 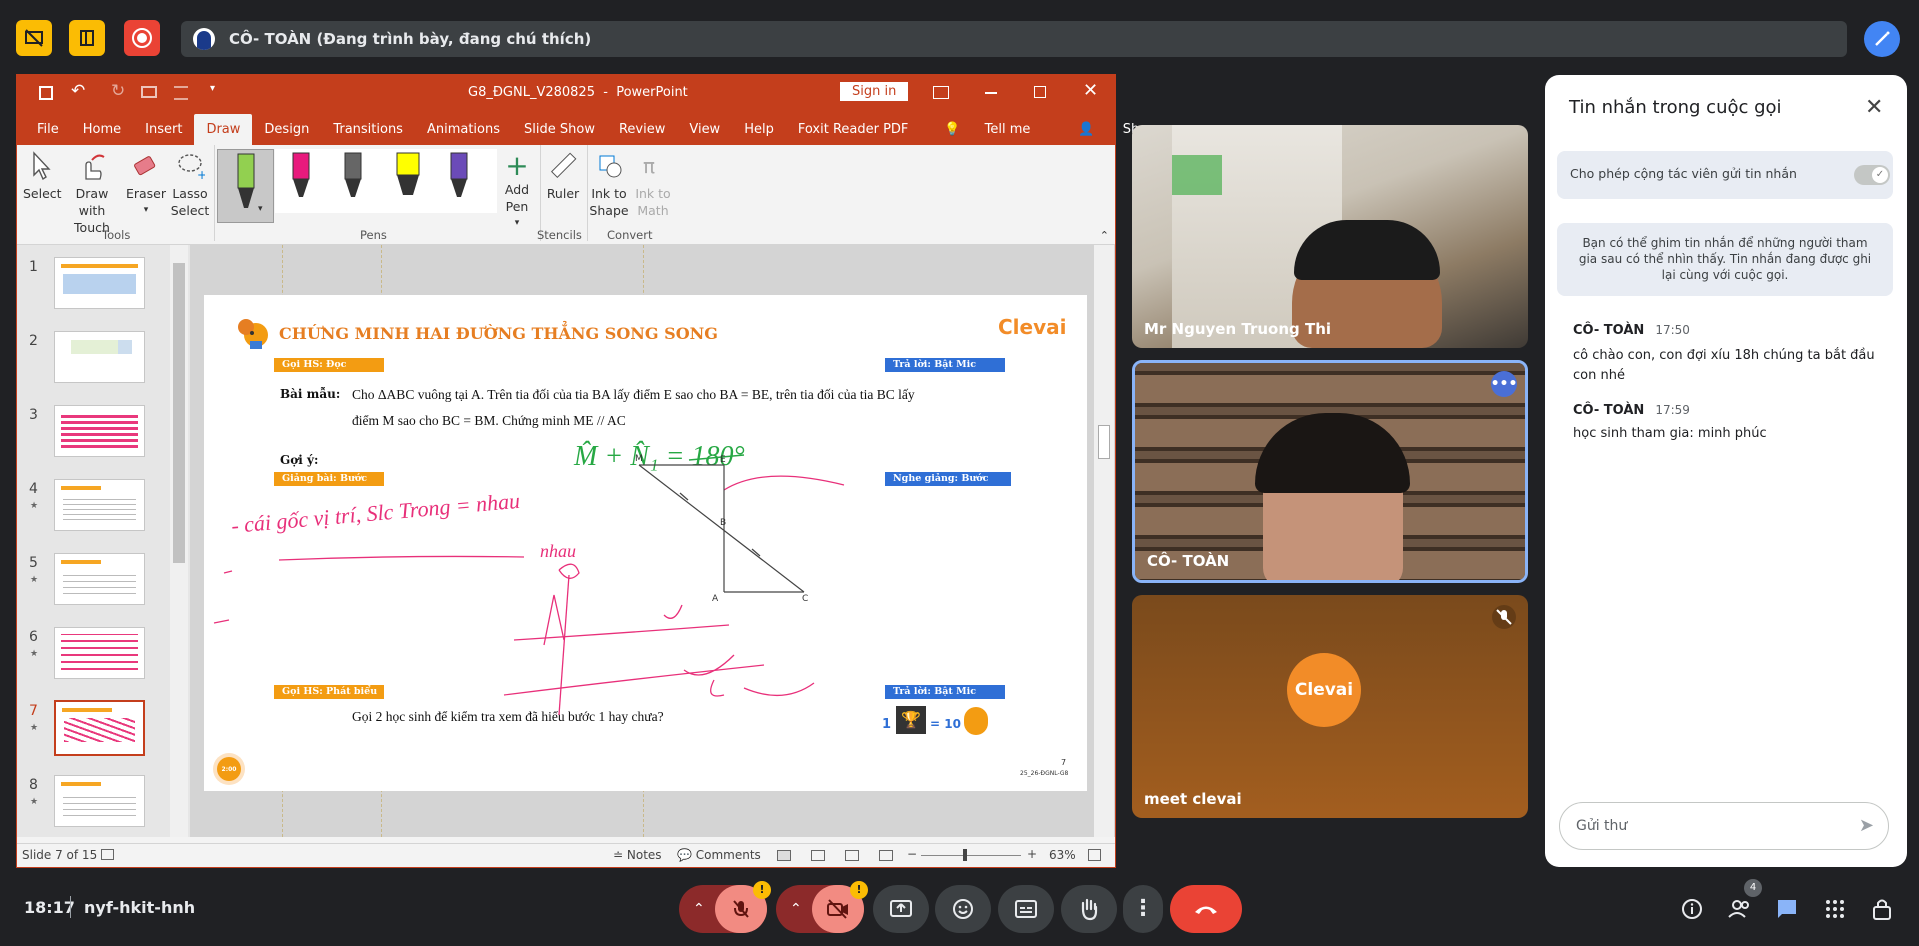 What do you see at coordinates (610, 166) in the screenshot?
I see `ink-shape-icon` at bounding box center [610, 166].